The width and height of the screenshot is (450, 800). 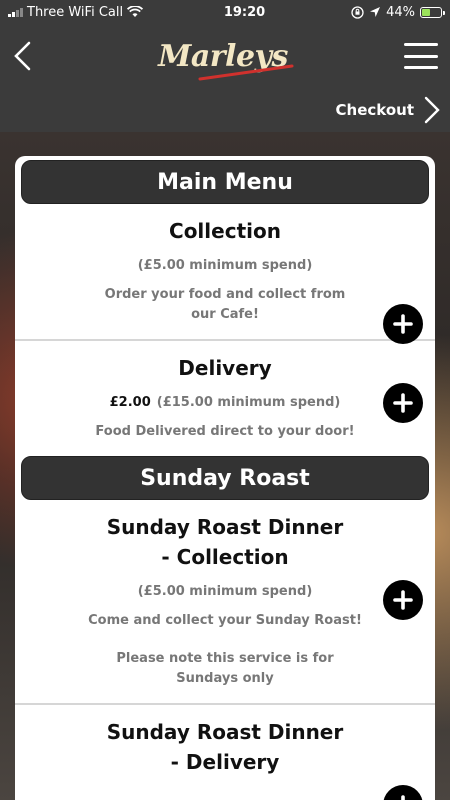 I want to click on chevron-left-icon, so click(x=22, y=56).